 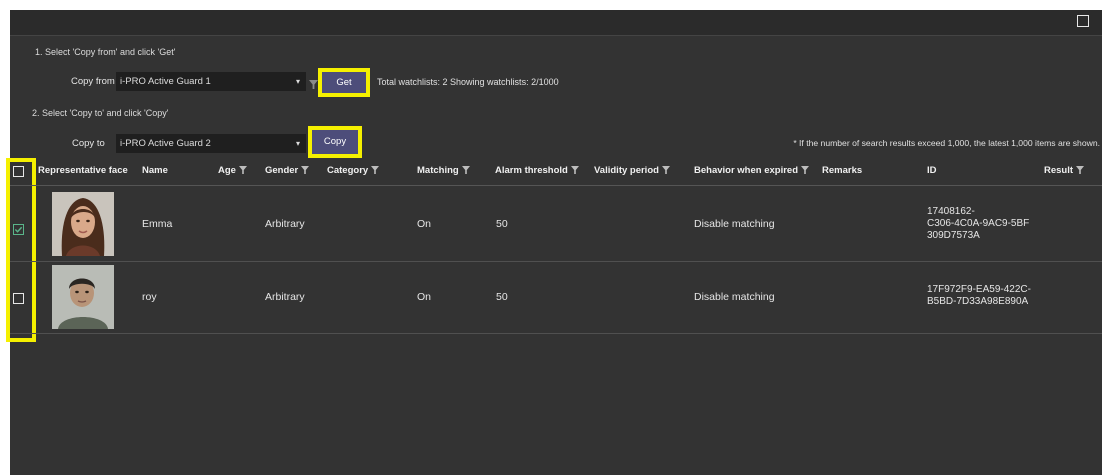 What do you see at coordinates (165, 143) in the screenshot?
I see `copy-to-value: i-PRO Active Guard 2` at bounding box center [165, 143].